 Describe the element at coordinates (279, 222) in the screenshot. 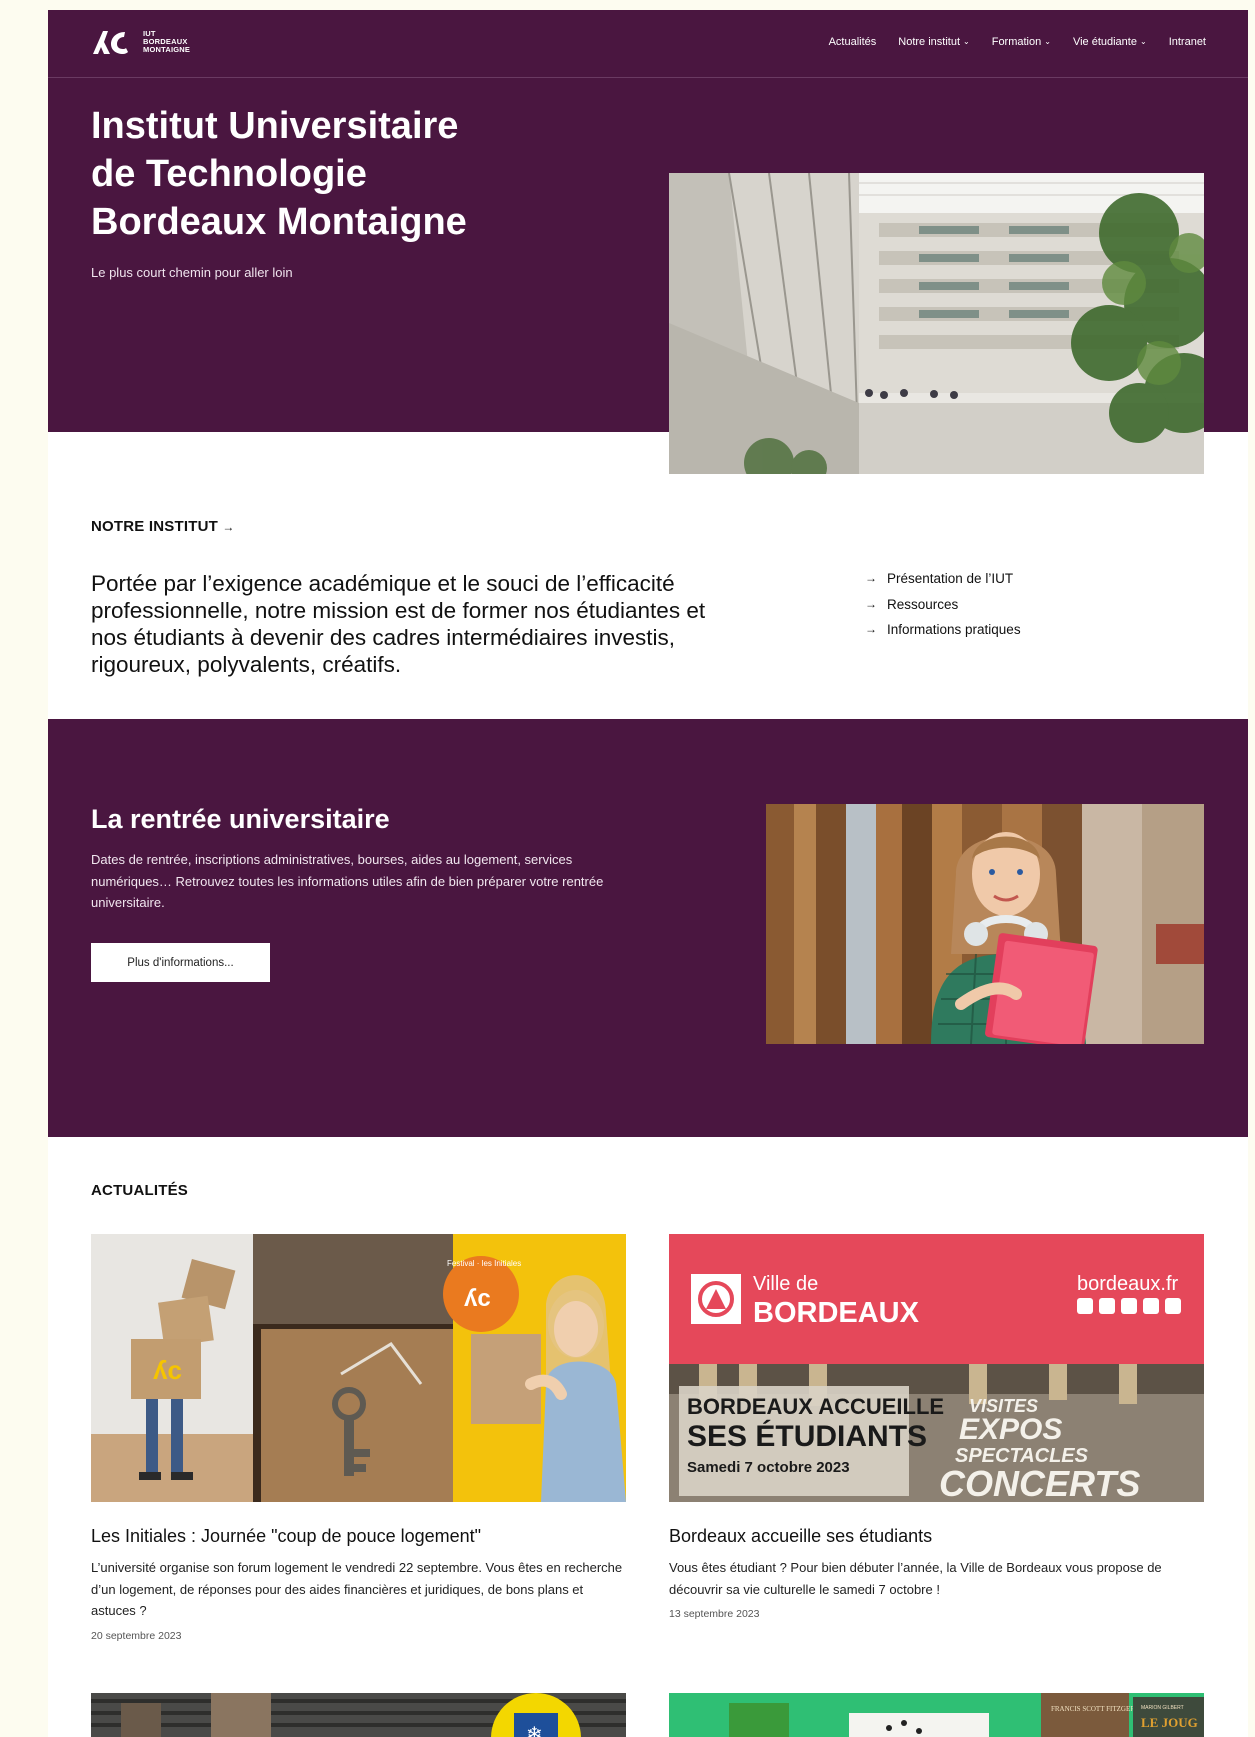

I see `hero-title-line: Bordeaux Montaigne` at that location.